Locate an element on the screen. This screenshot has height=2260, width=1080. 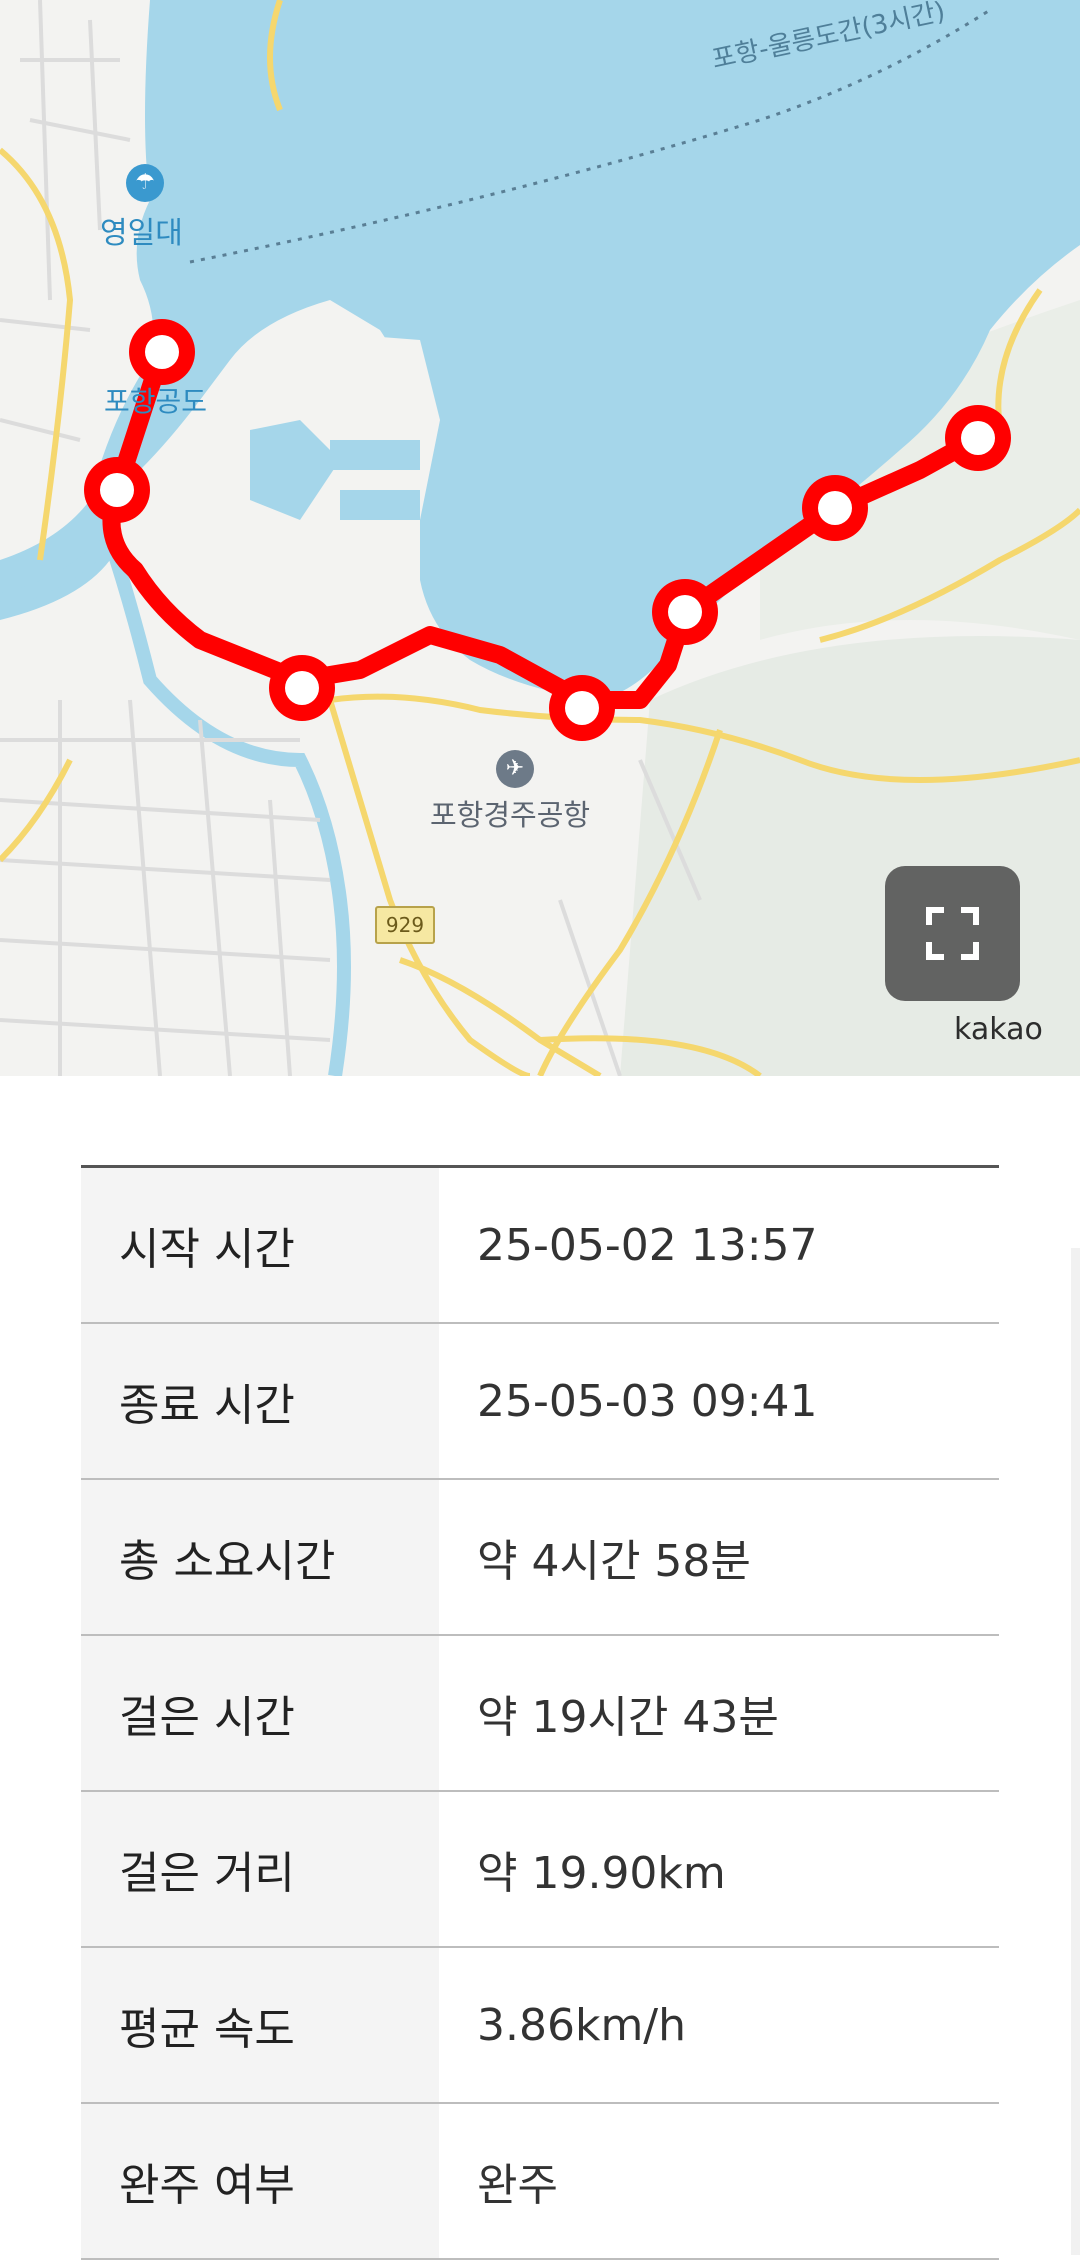
table-row: 시작 시간 25-05-02 13:57 is located at coordinates (540, 1246).